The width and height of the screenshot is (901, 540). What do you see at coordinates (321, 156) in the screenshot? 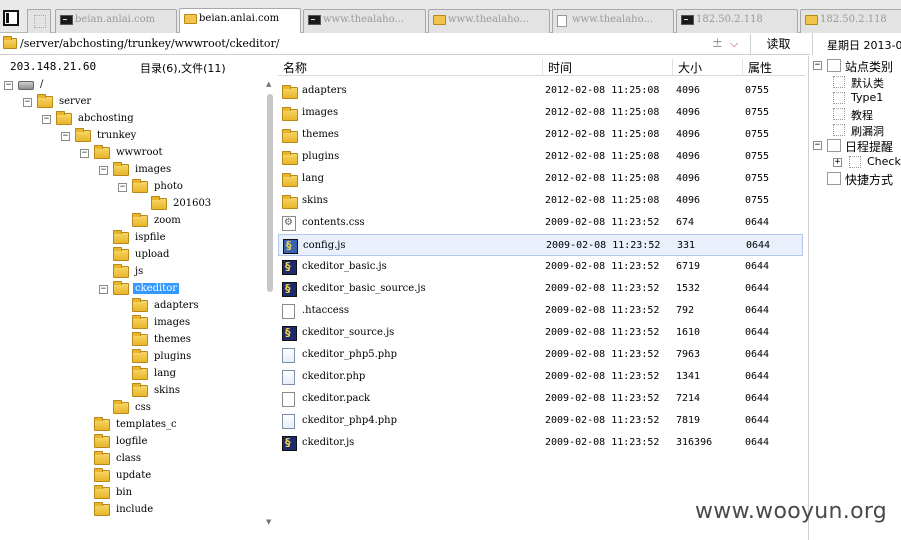
I see `file-name: plugins` at bounding box center [321, 156].